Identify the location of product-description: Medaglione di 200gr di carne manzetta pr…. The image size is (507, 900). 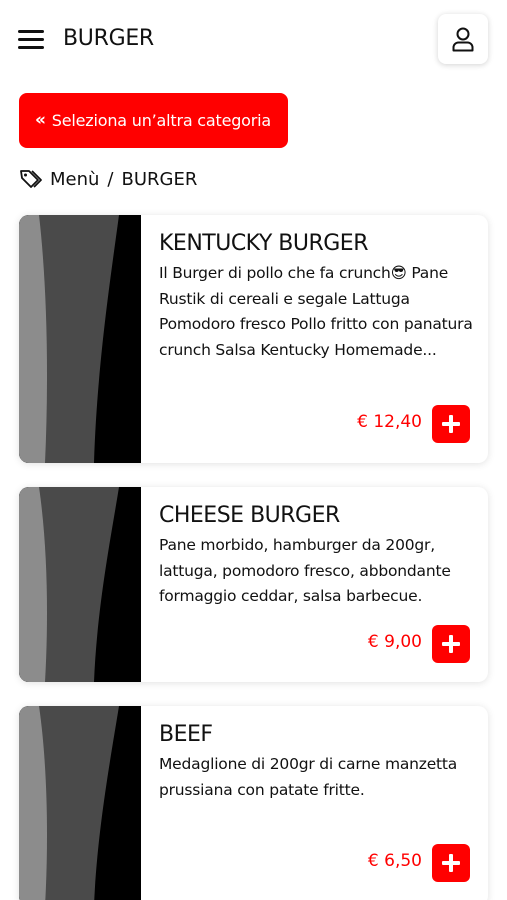
(308, 777).